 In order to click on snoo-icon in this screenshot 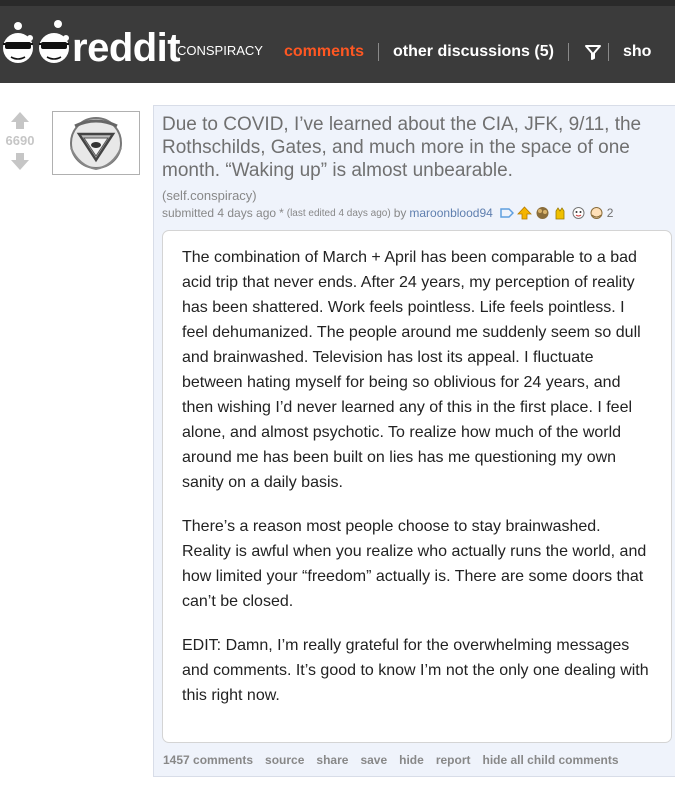, I will do `click(36, 41)`.